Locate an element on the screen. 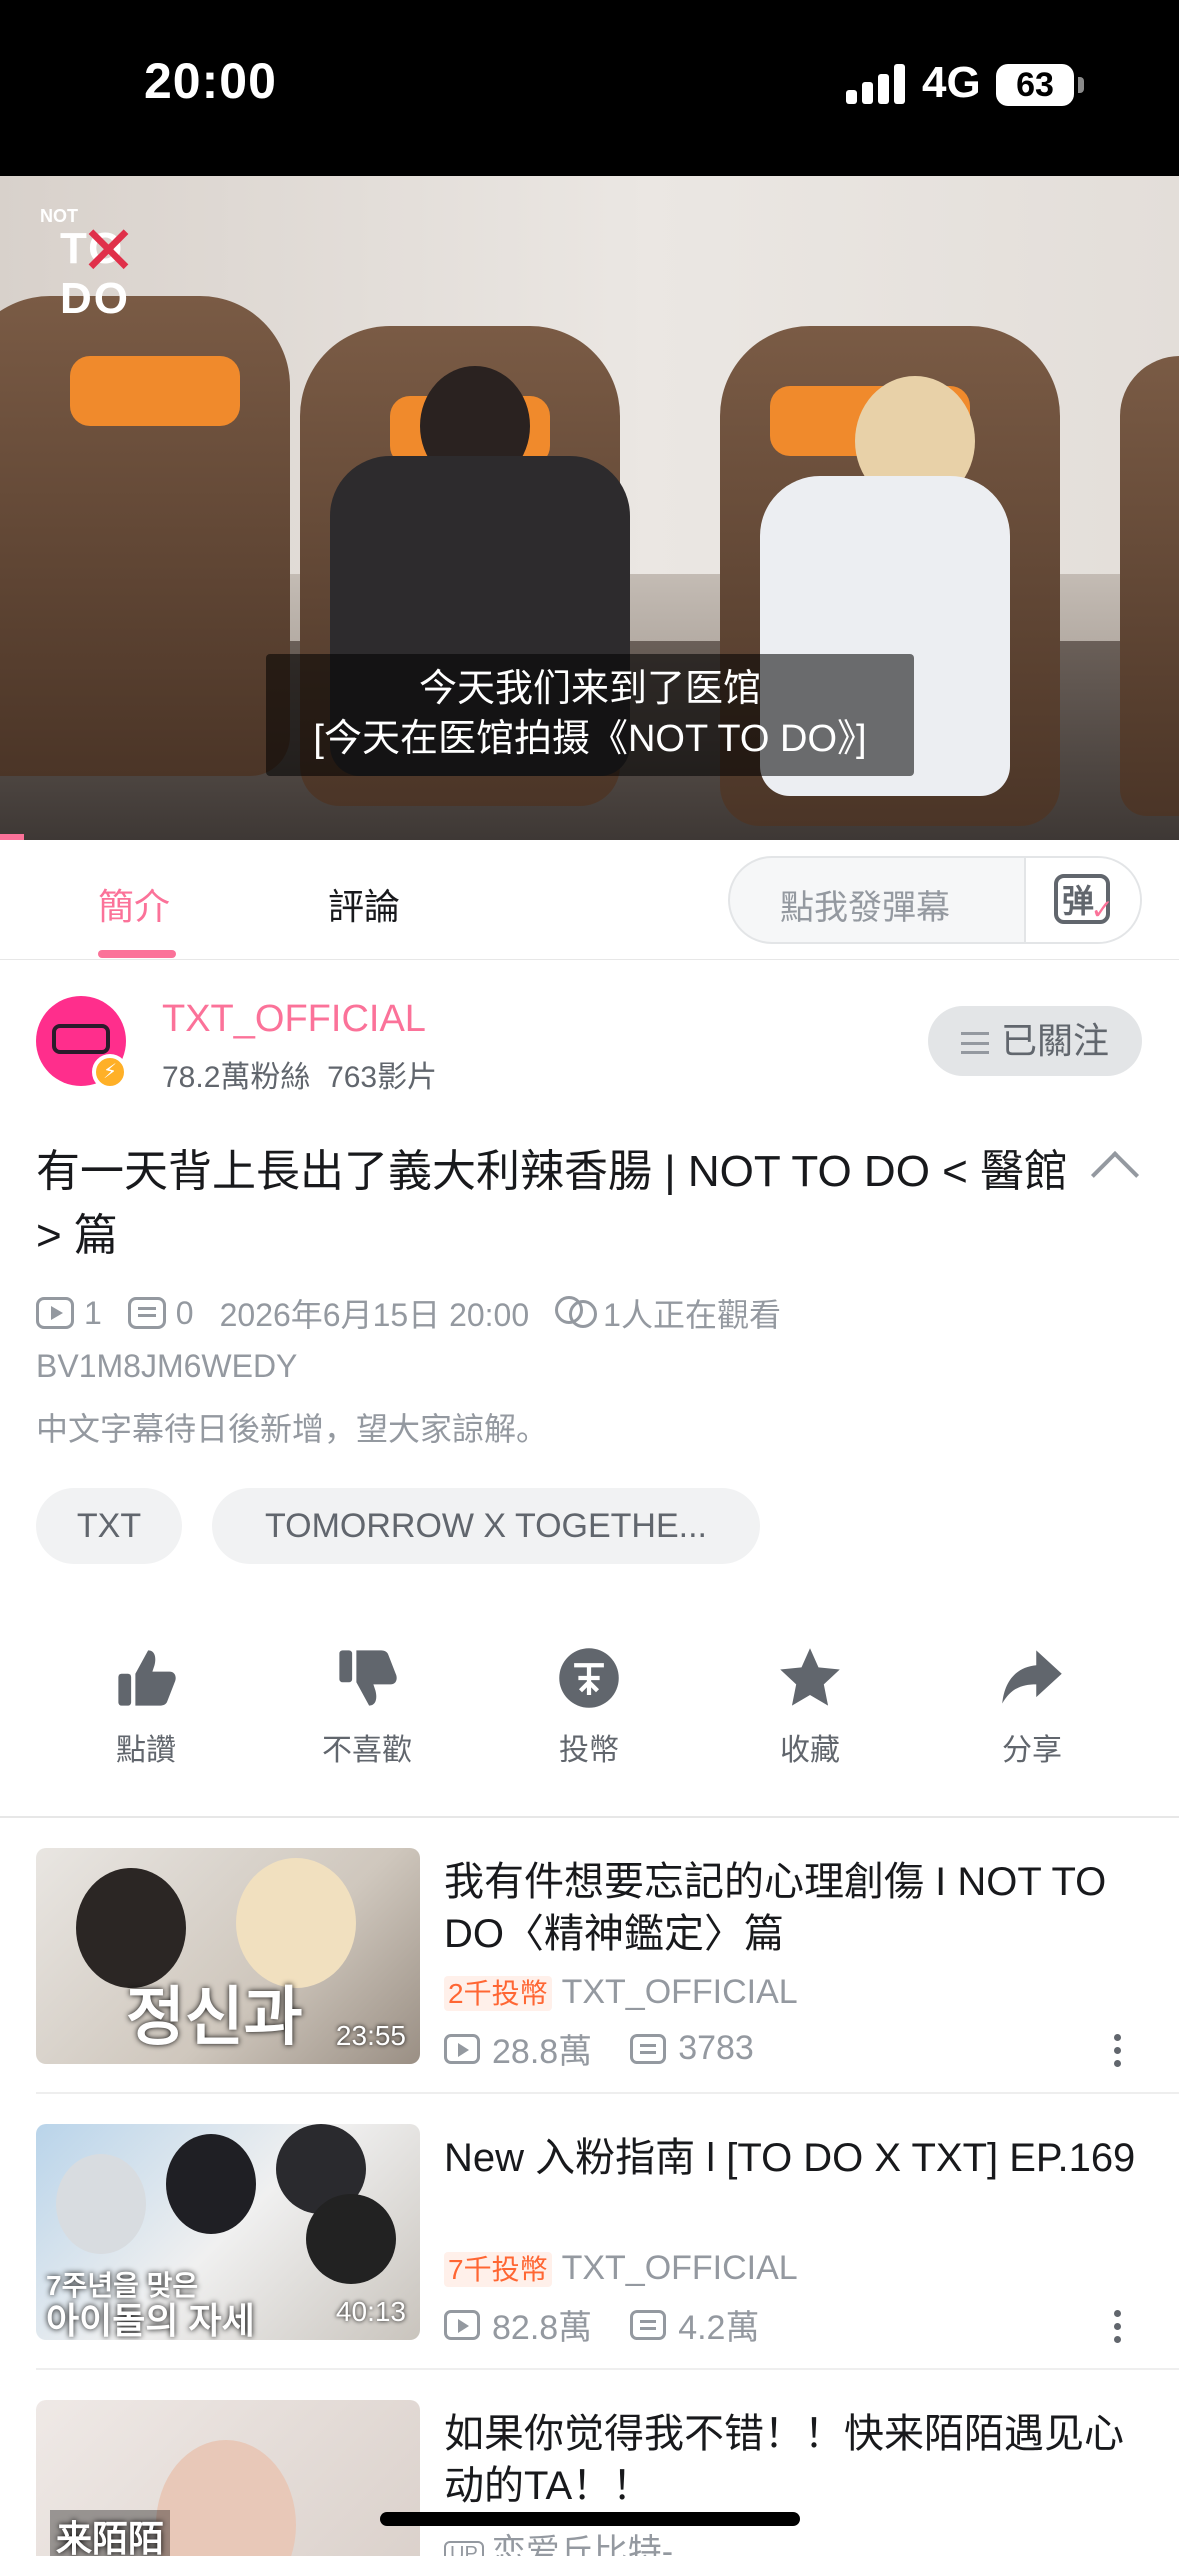 The image size is (1179, 2556). watching-now: 1人正在觀看 is located at coordinates (692, 1315).